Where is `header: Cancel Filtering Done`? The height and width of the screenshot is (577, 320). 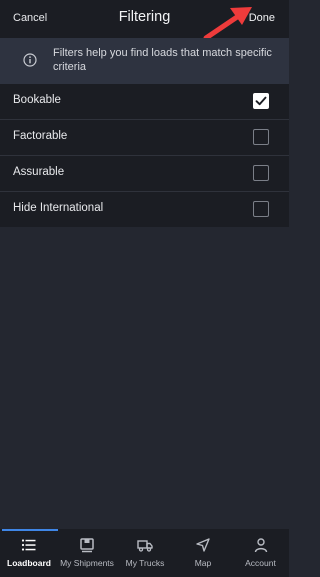 header: Cancel Filtering Done is located at coordinates (144, 19).